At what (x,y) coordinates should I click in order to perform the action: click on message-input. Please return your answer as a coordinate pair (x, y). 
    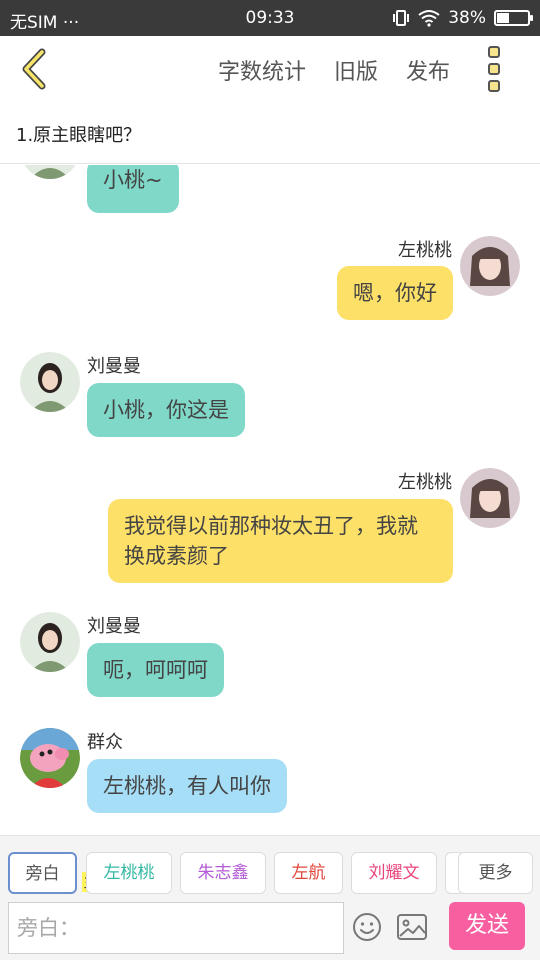
    Looking at the image, I should click on (176, 928).